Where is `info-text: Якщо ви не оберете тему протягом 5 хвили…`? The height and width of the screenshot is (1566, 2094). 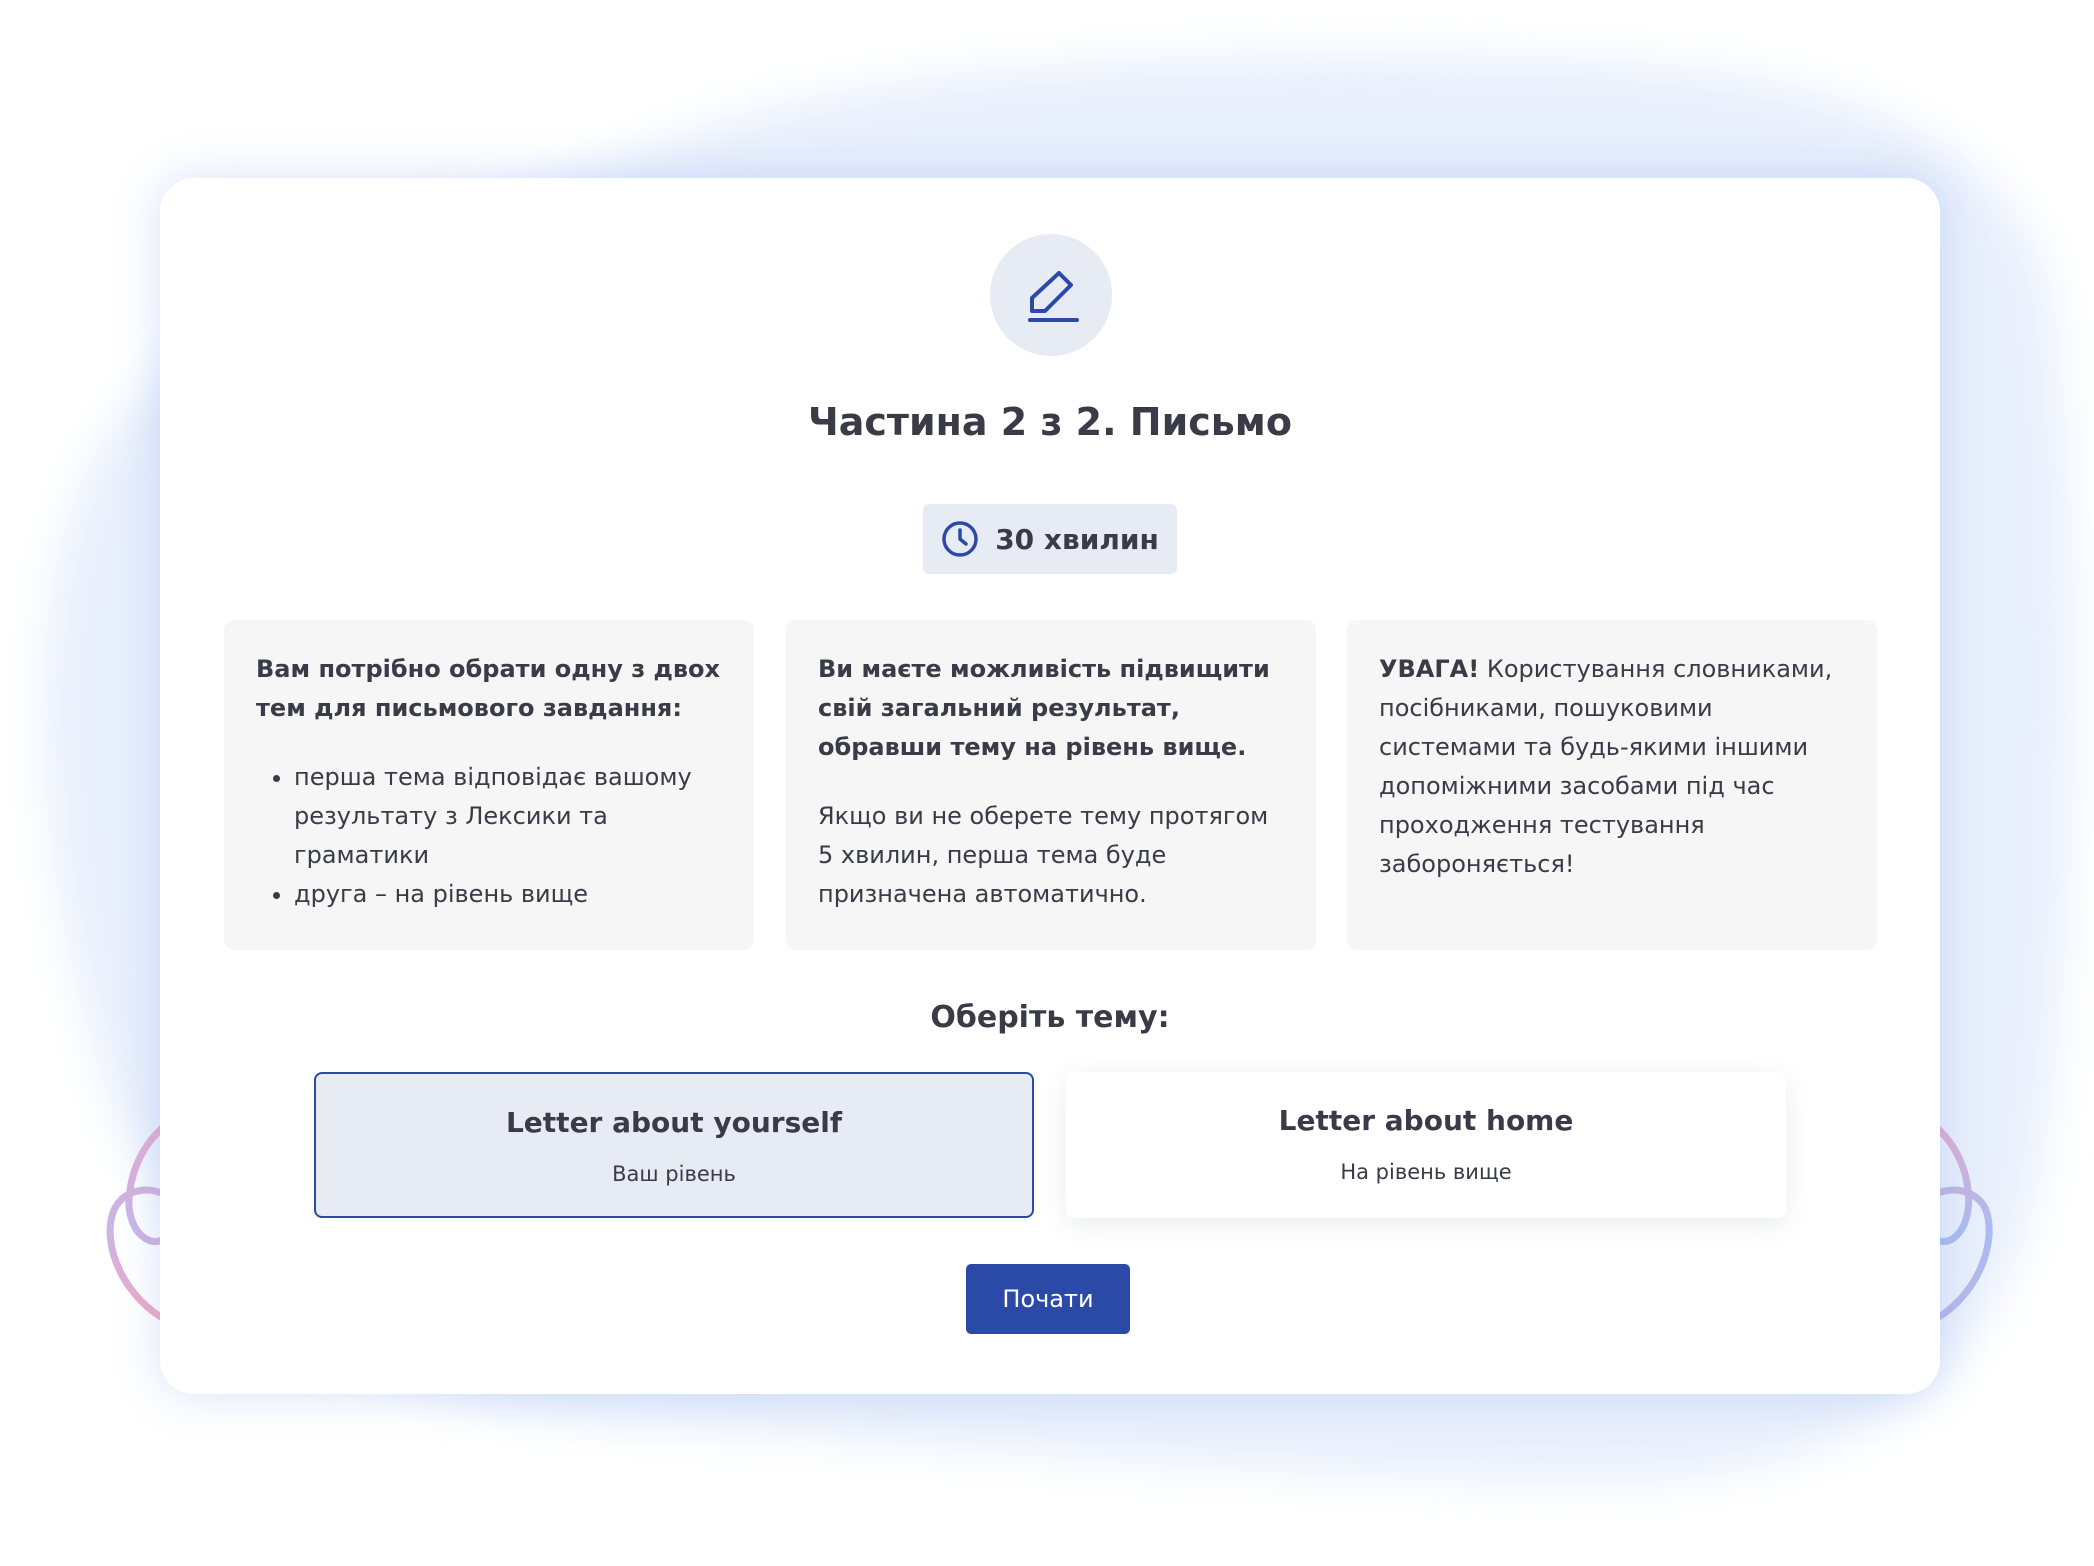 info-text: Якщо ви не оберете тему протягом 5 хвили… is located at coordinates (1043, 855).